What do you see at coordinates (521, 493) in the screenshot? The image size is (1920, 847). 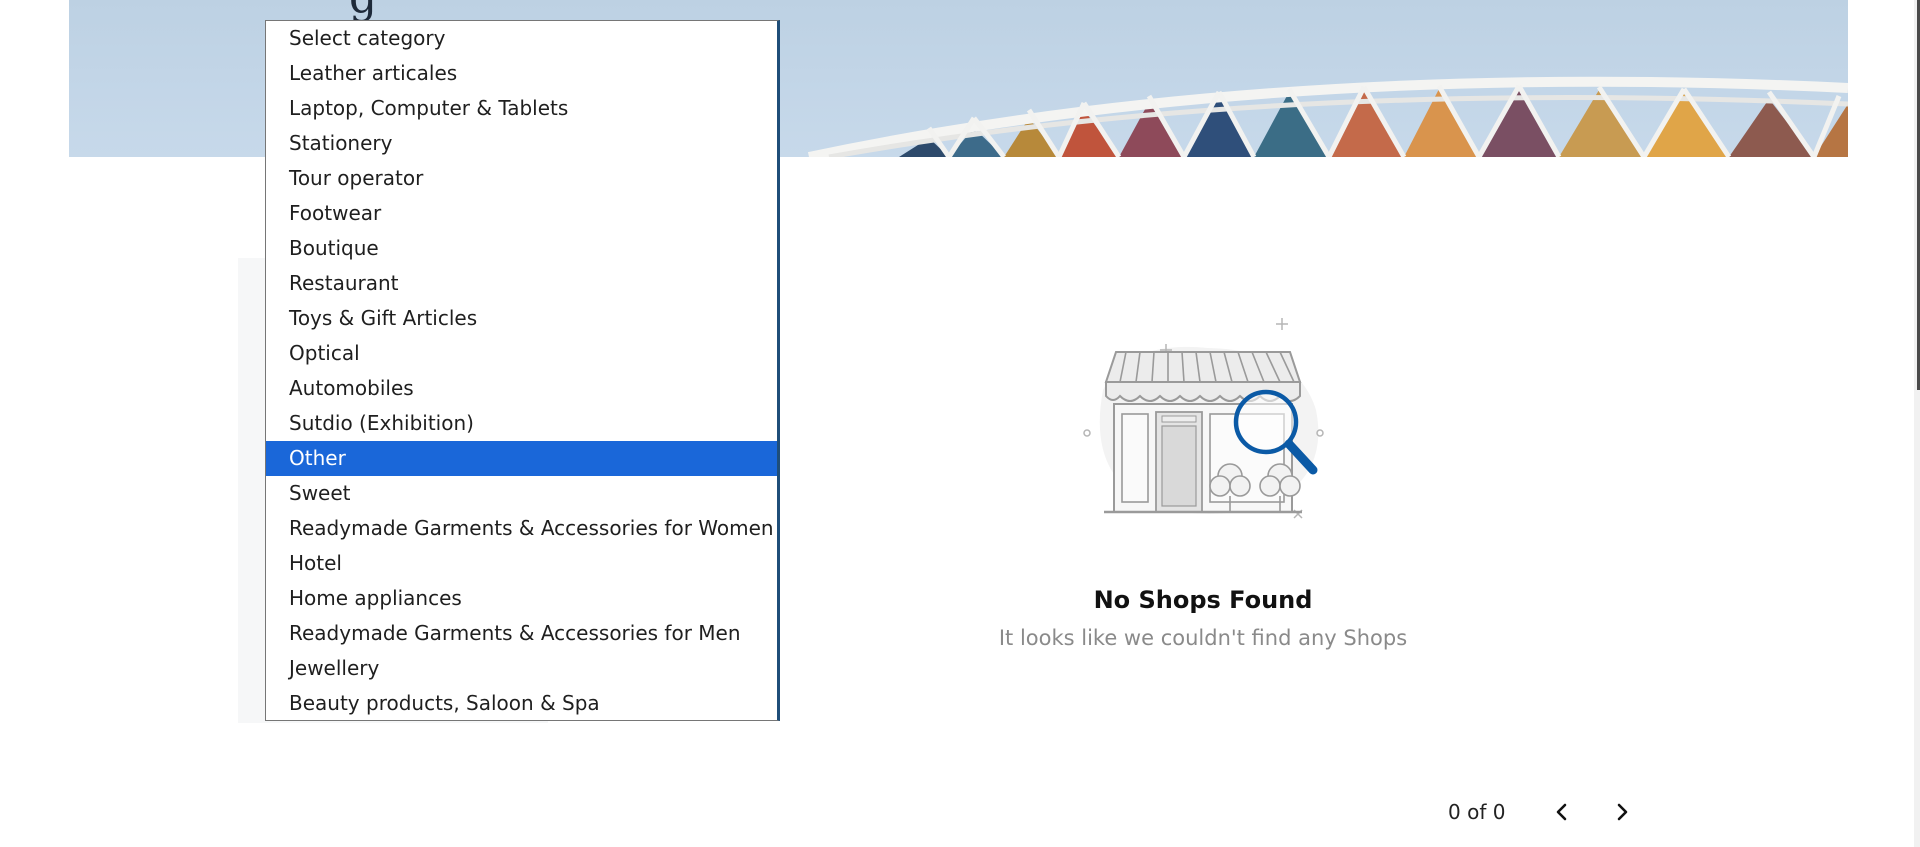 I see `category-option: Sweet` at bounding box center [521, 493].